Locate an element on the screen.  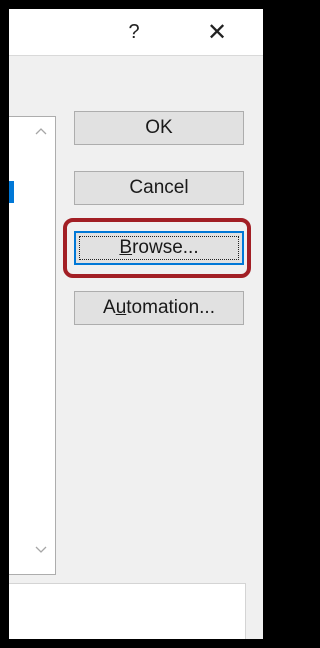
automation-label-start: A is located at coordinates (109, 307).